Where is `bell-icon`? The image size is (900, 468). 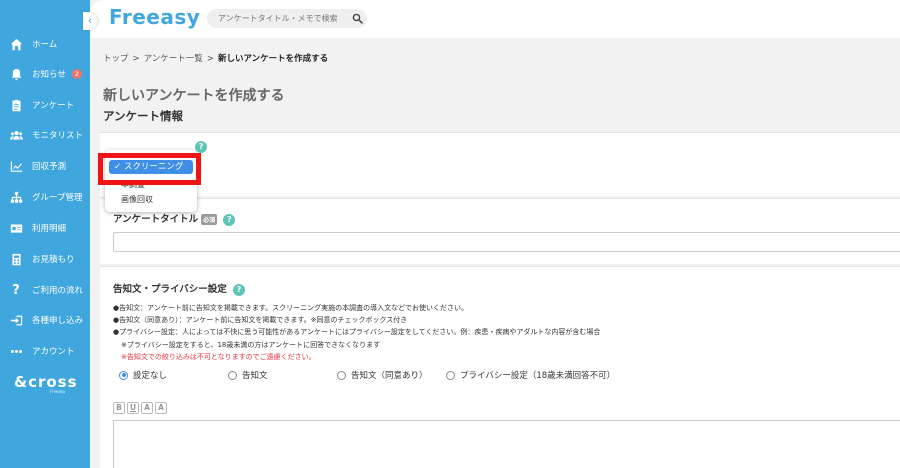 bell-icon is located at coordinates (16, 74).